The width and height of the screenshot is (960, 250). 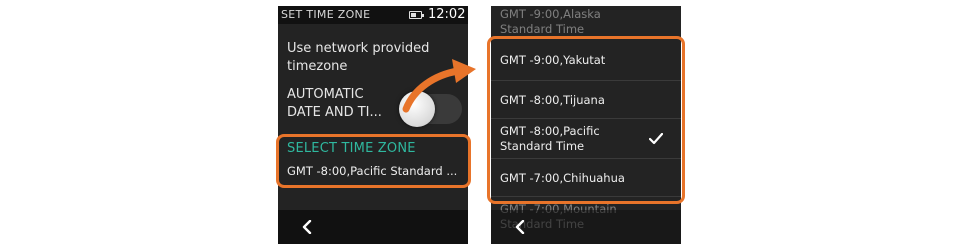 What do you see at coordinates (439, 86) in the screenshot?
I see `curved-arrow-icon` at bounding box center [439, 86].